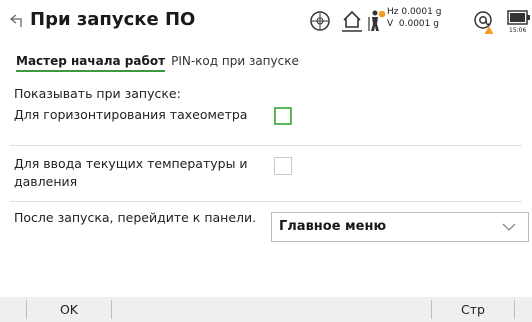 The image size is (532, 322). Describe the element at coordinates (135, 217) in the screenshot. I see `after-launch-label: После запуска, перейдите к панели.` at that location.